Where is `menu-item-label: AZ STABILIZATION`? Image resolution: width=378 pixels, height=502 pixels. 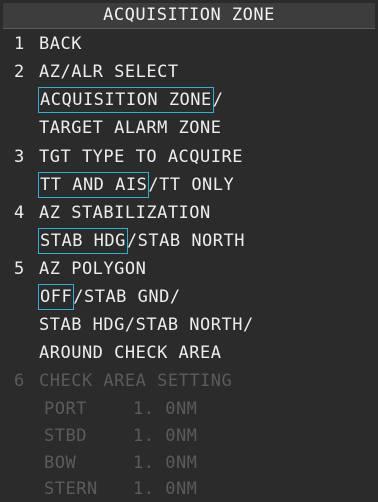
menu-item-label: AZ STABILIZATION is located at coordinates (125, 213).